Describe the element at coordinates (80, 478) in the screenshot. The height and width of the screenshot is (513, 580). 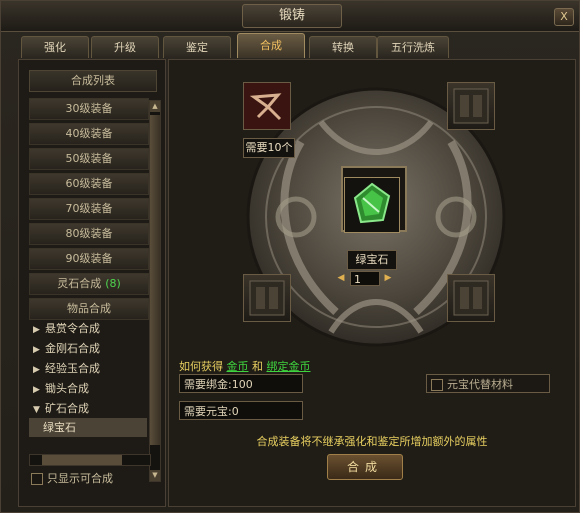
I see `only-composable-label: 只显示可合成` at that location.